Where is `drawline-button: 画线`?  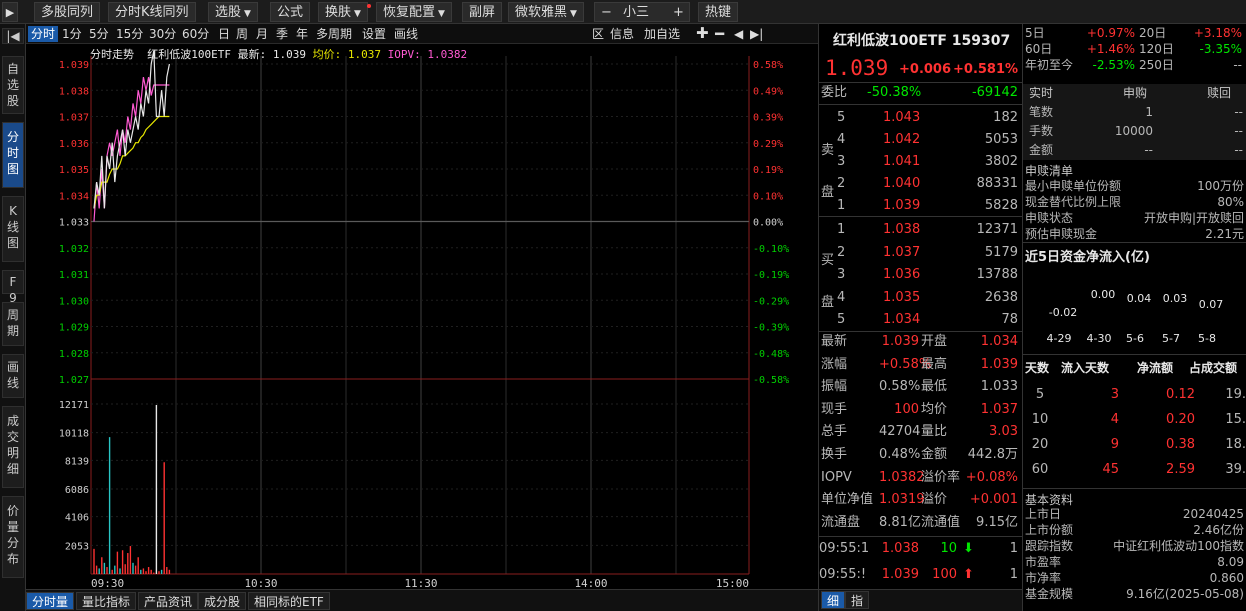
drawline-button: 画线 is located at coordinates (406, 34).